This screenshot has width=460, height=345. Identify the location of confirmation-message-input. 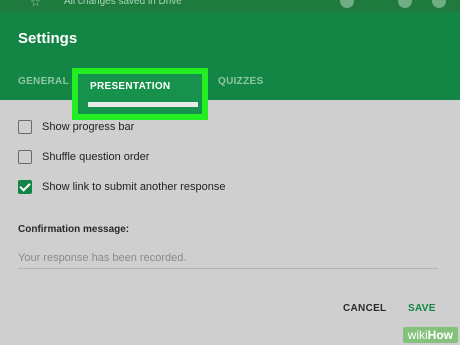
(228, 258).